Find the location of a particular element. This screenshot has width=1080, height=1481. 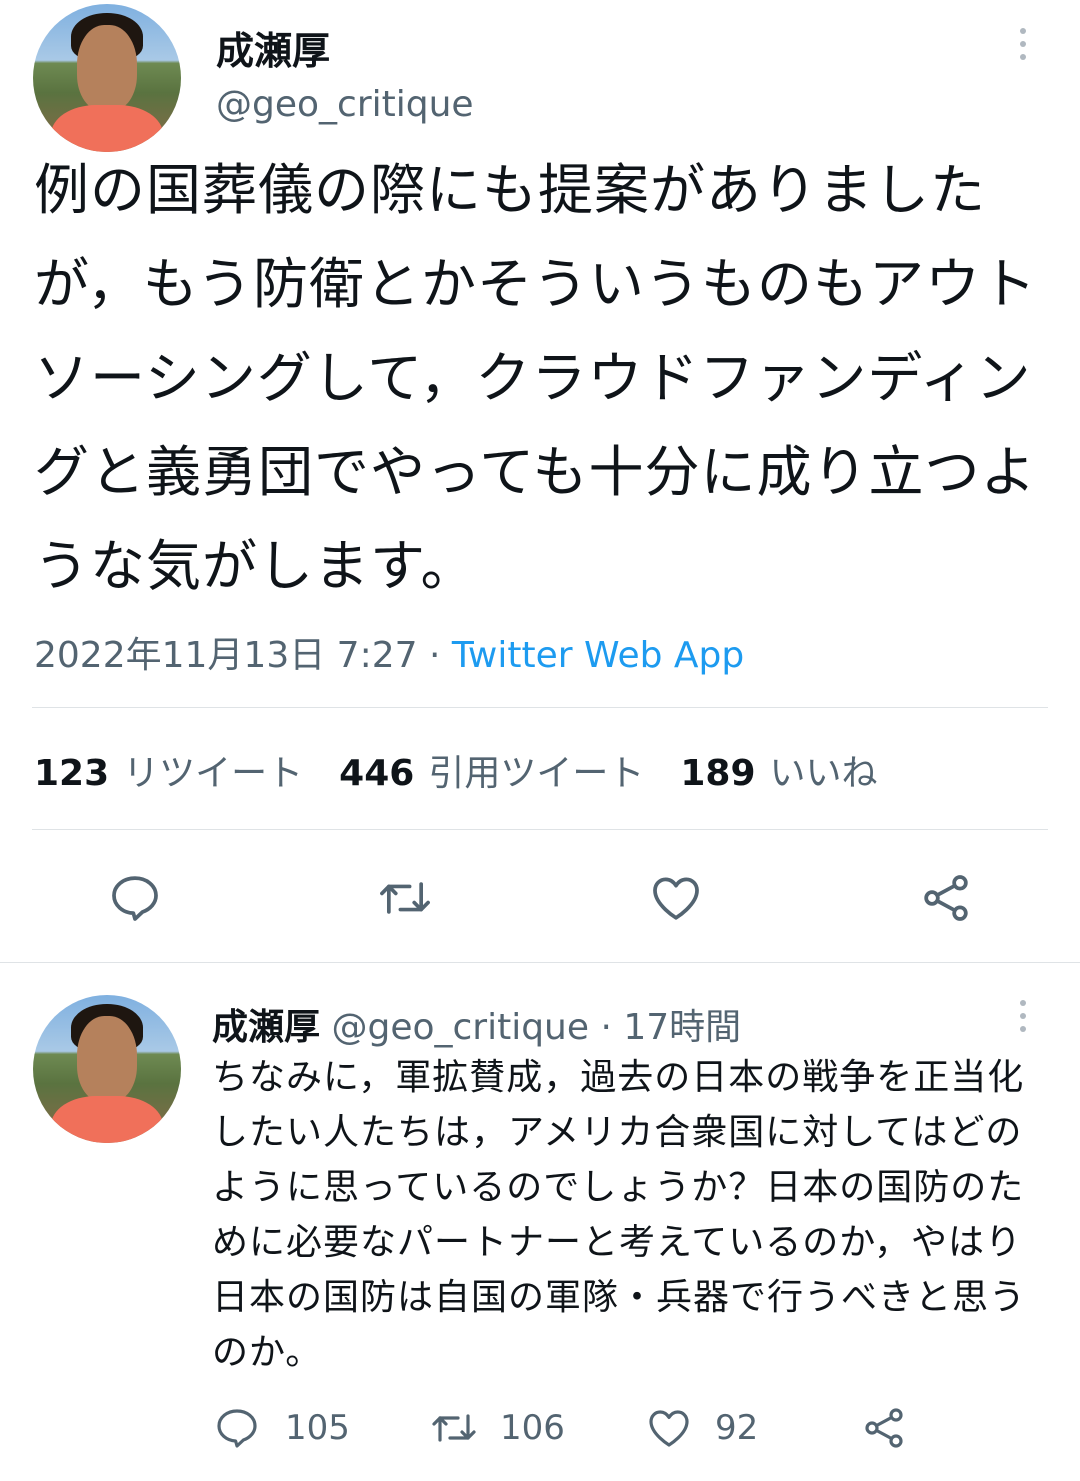

retweet-stat: 123 リツイート is located at coordinates (168, 770).